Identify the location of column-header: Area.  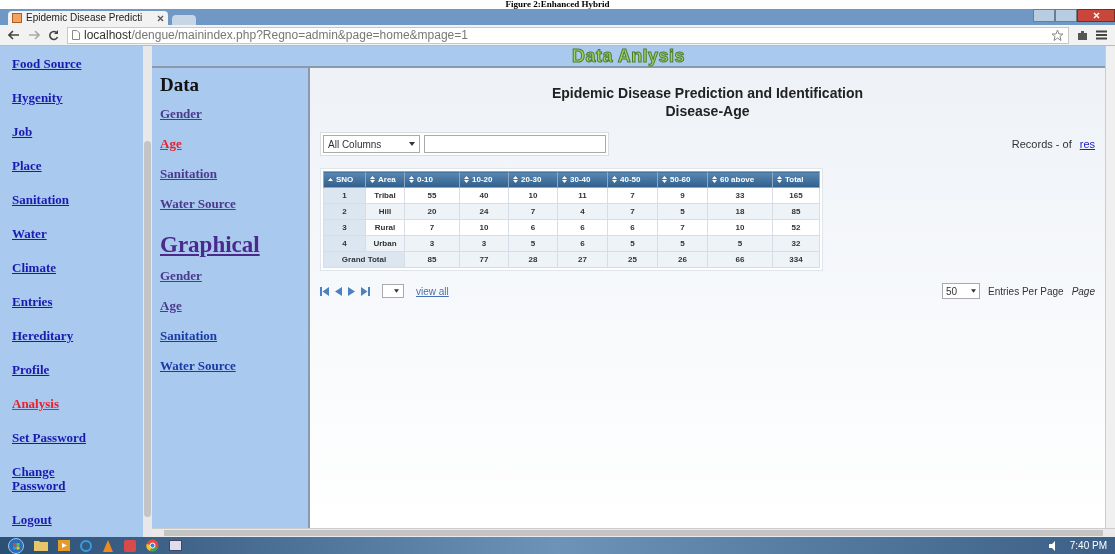
(385, 179).